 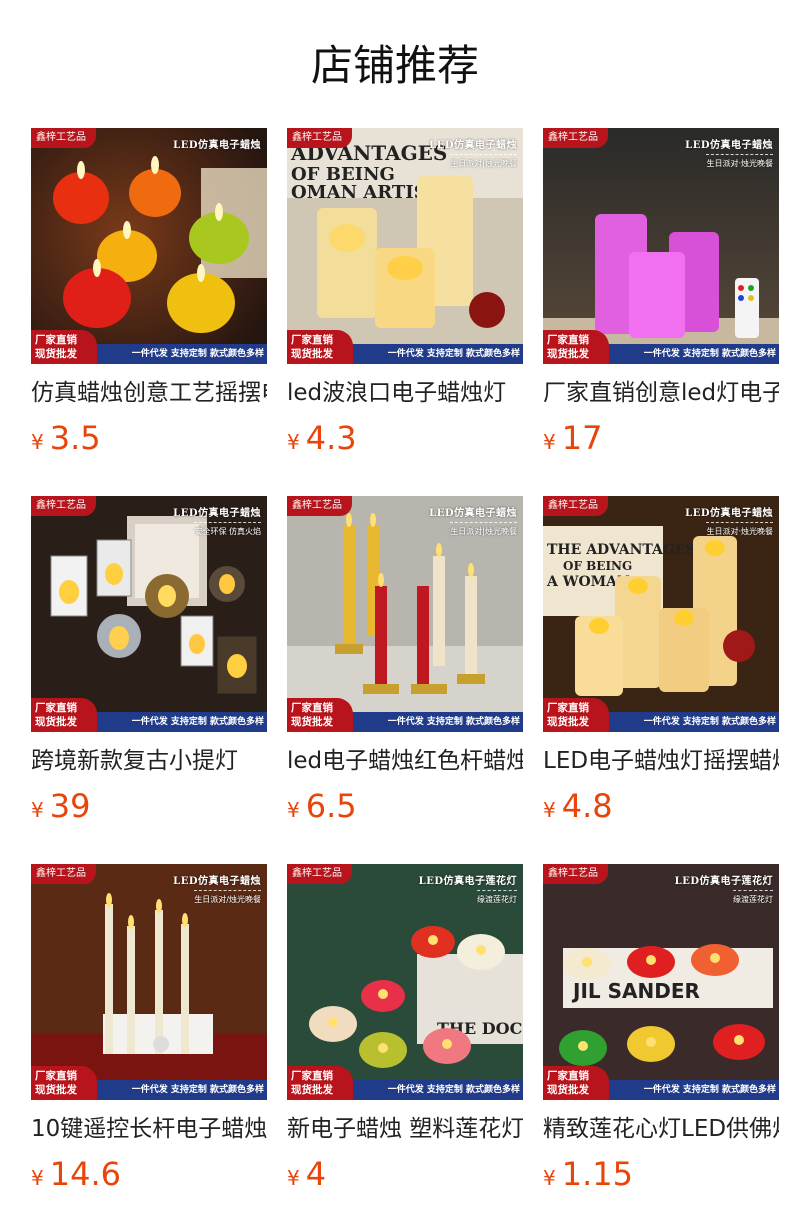 What do you see at coordinates (405, 761) in the screenshot?
I see `product-name: led电子蜡烛红色杆蜡烛` at bounding box center [405, 761].